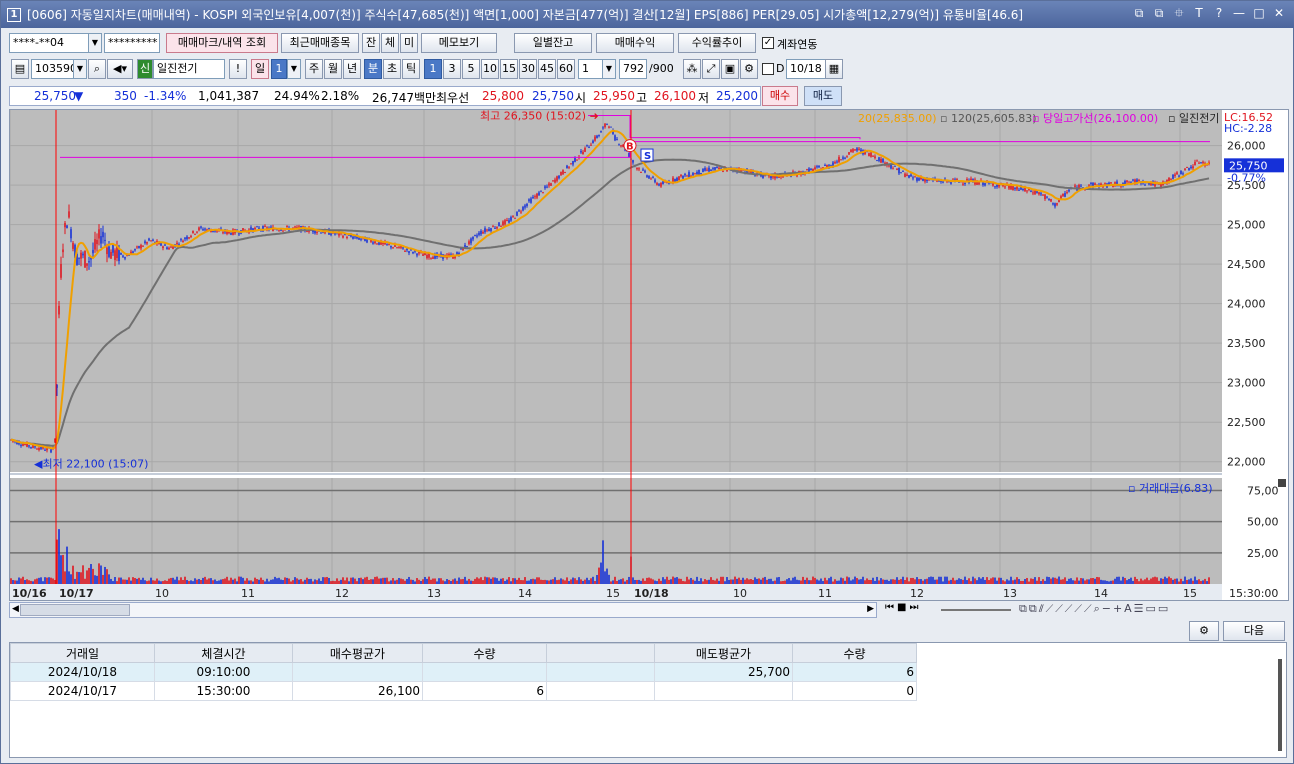 This screenshot has height=764, width=1294. I want to click on execution-button: 체, so click(390, 43).